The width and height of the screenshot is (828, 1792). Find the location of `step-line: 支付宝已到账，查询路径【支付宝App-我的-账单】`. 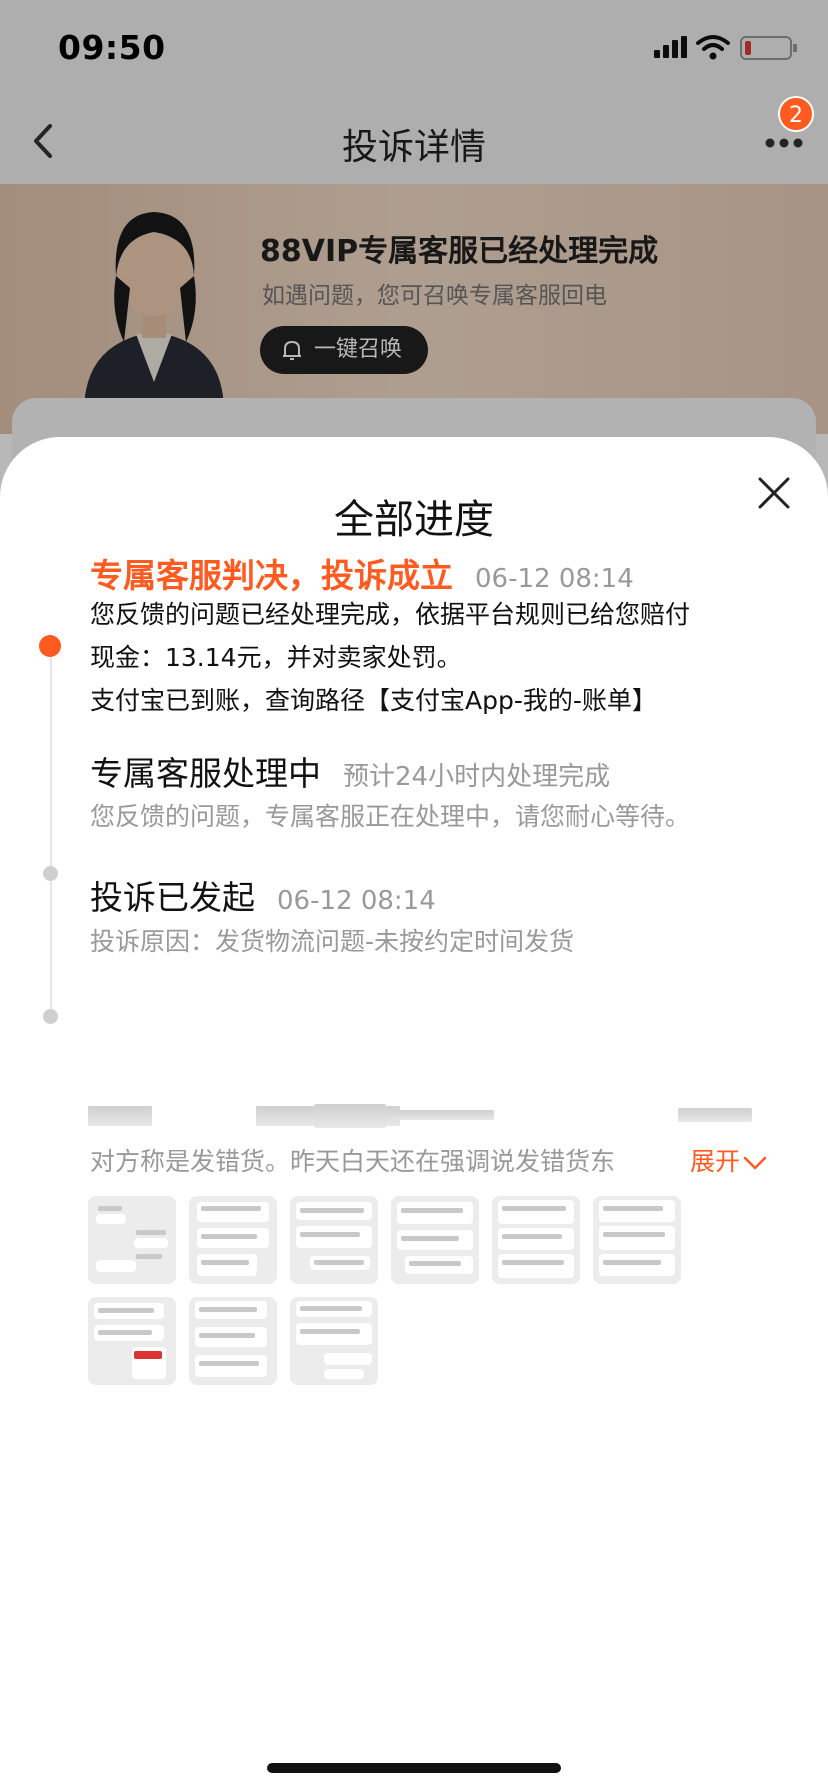

step-line: 支付宝已到账，查询路径【支付宝App-我的-账单】 is located at coordinates (373, 700).